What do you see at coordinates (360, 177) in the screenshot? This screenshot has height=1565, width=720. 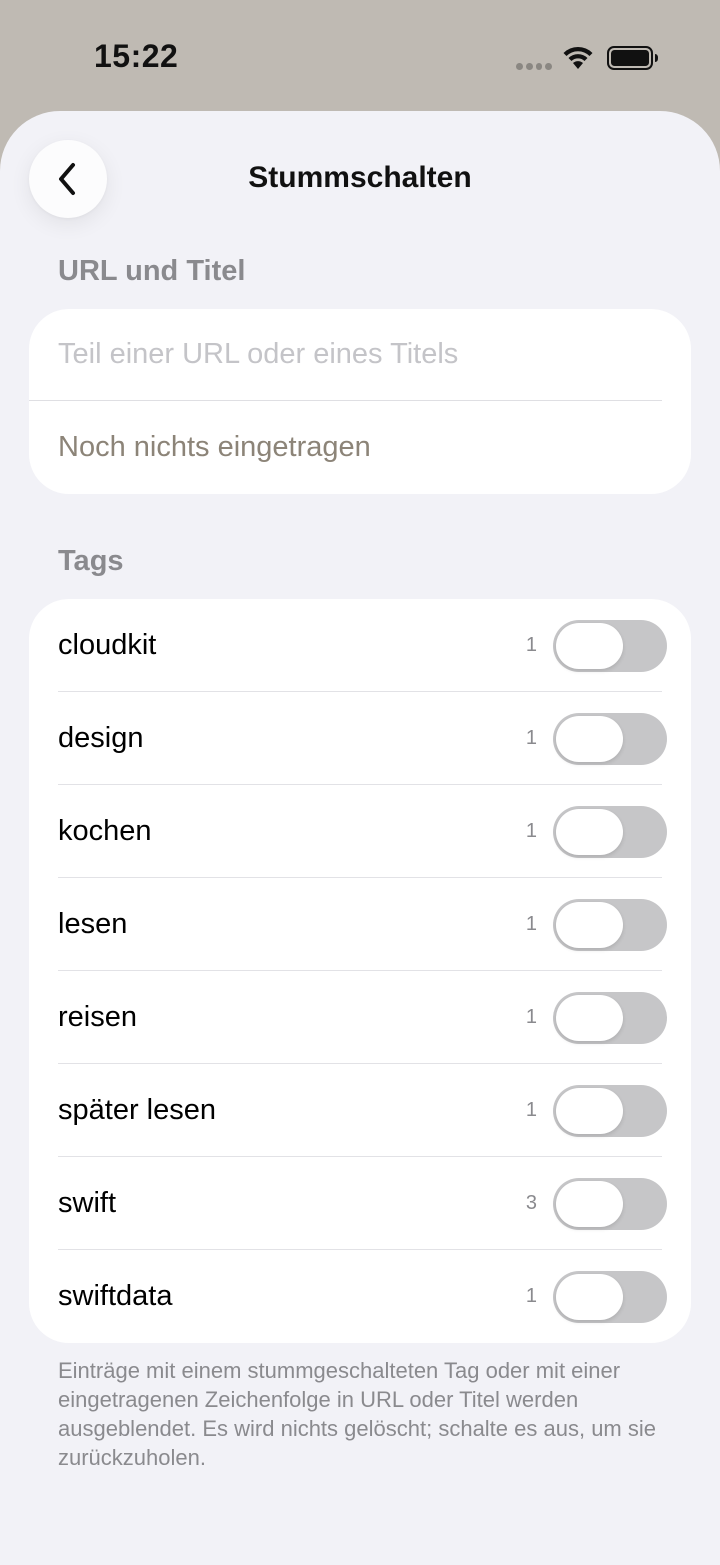 I see `page-title: Stummschalten` at bounding box center [360, 177].